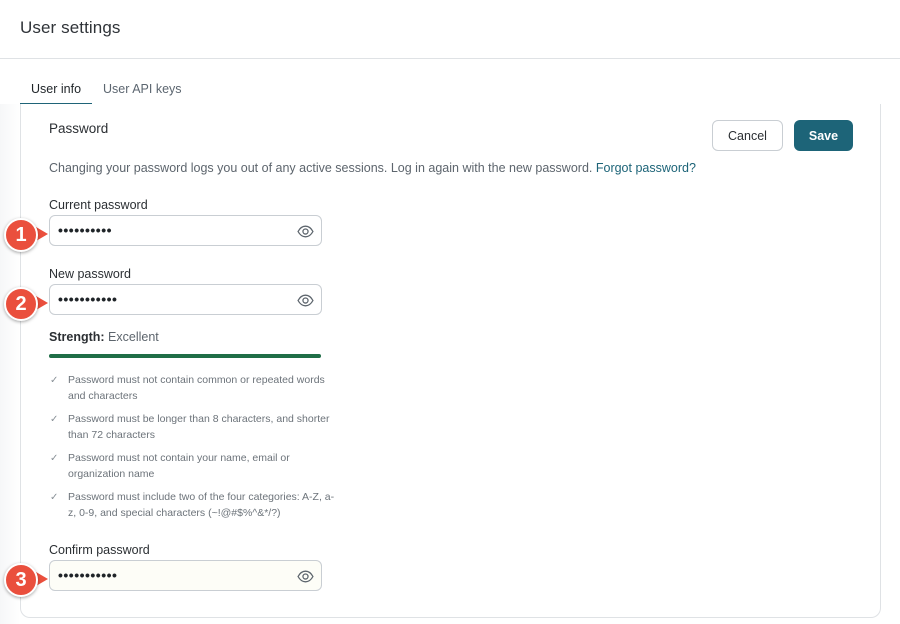 This screenshot has height=624, width=900. Describe the element at coordinates (10, 364) in the screenshot. I see `left-shadow` at that location.